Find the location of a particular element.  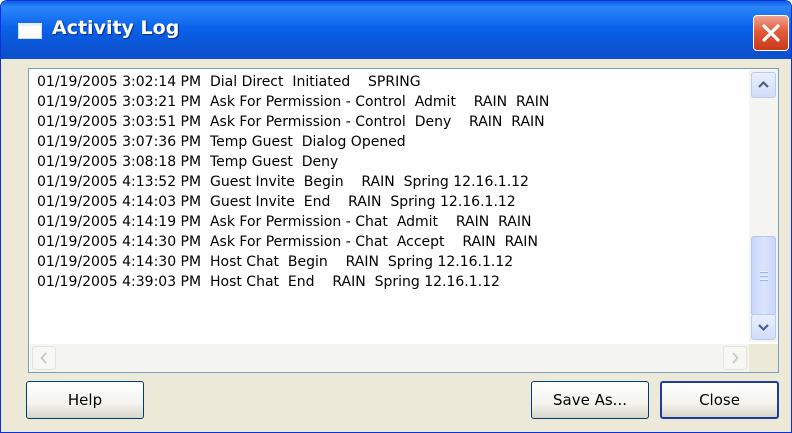

horizontal-scrollbar is located at coordinates (389, 358).